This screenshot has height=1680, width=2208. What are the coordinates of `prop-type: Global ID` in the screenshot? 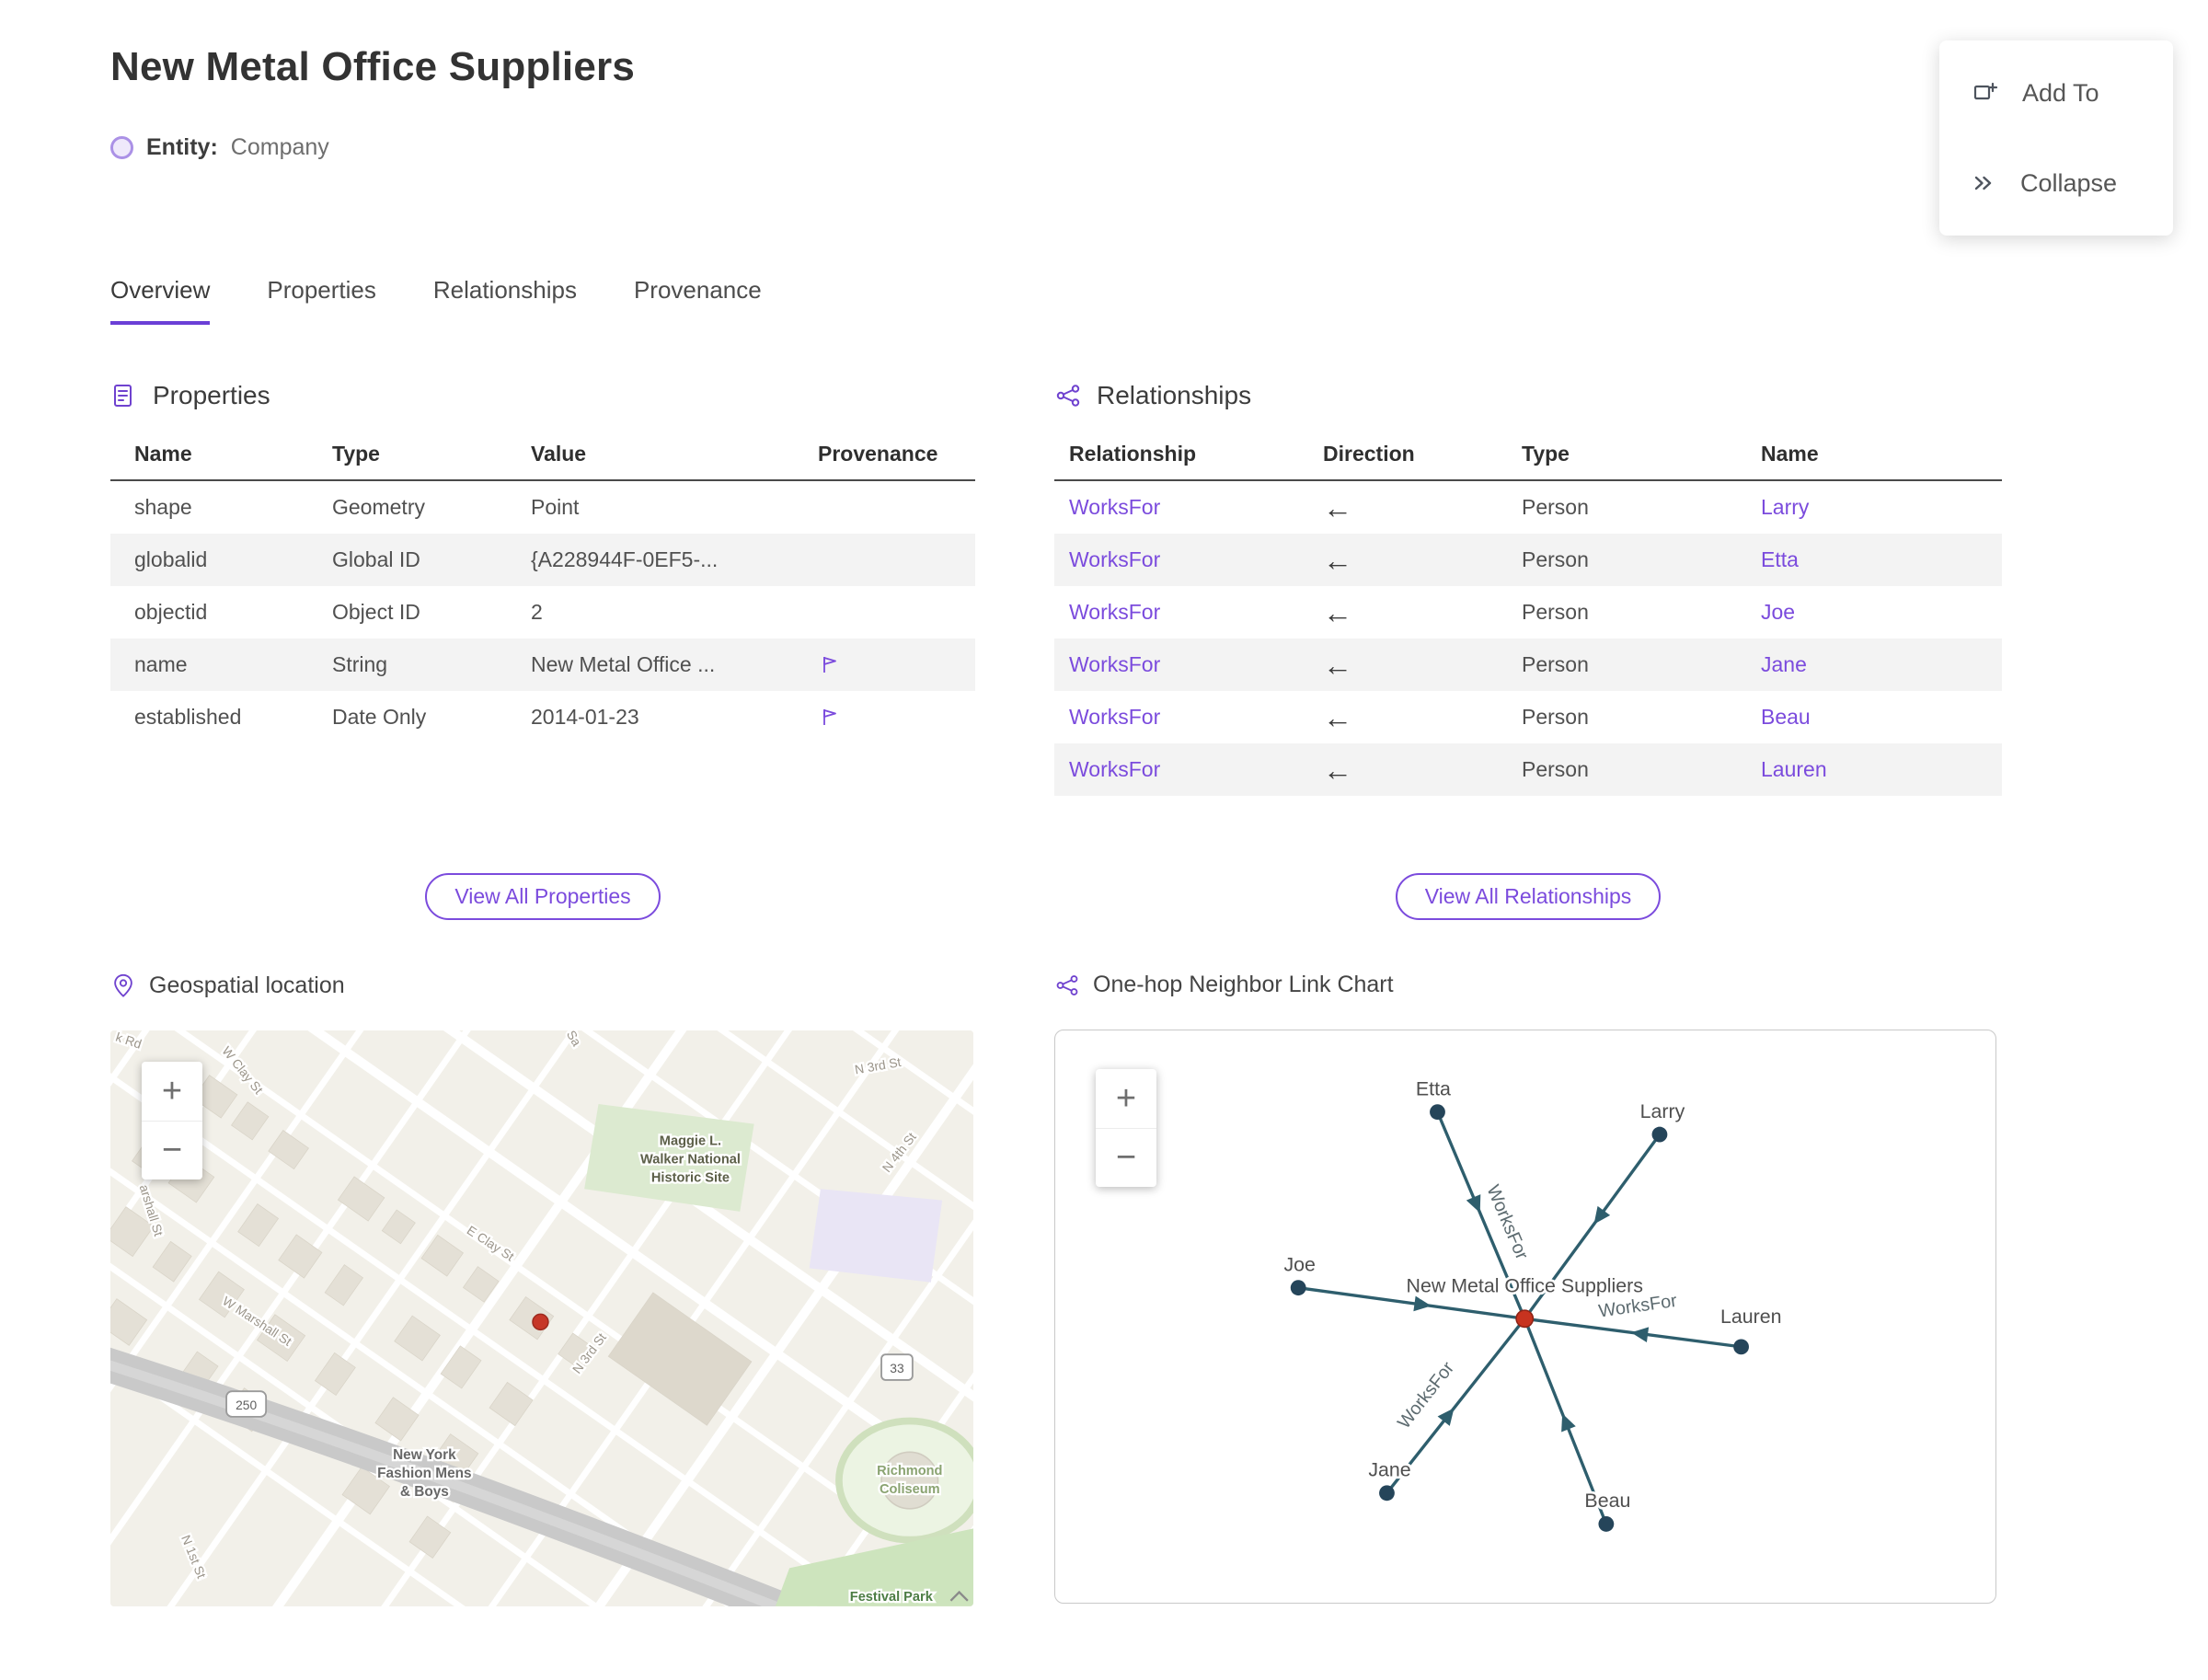 It's located at (376, 559).